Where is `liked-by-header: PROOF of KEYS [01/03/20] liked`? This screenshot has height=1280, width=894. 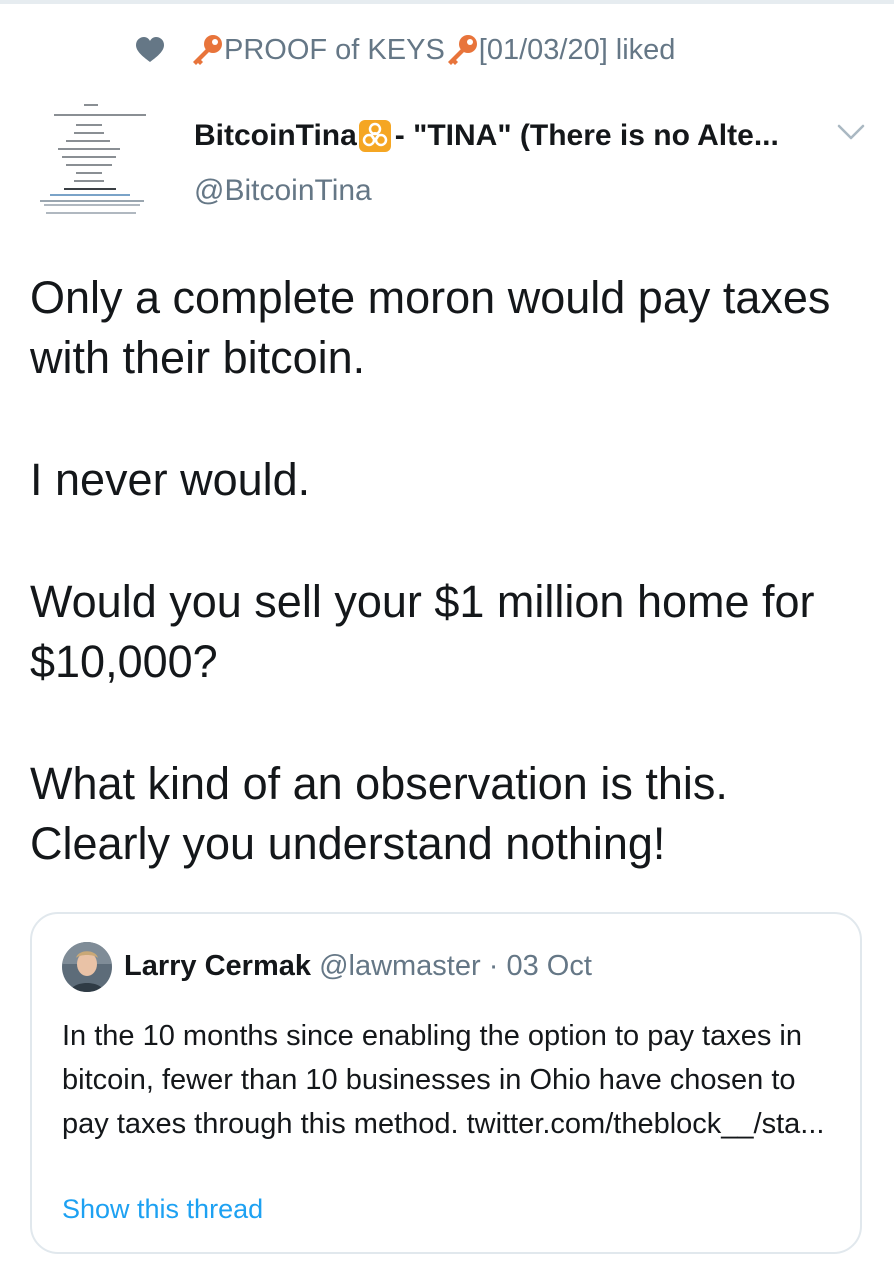
liked-by-header: PROOF of KEYS [01/03/20] liked is located at coordinates (405, 50).